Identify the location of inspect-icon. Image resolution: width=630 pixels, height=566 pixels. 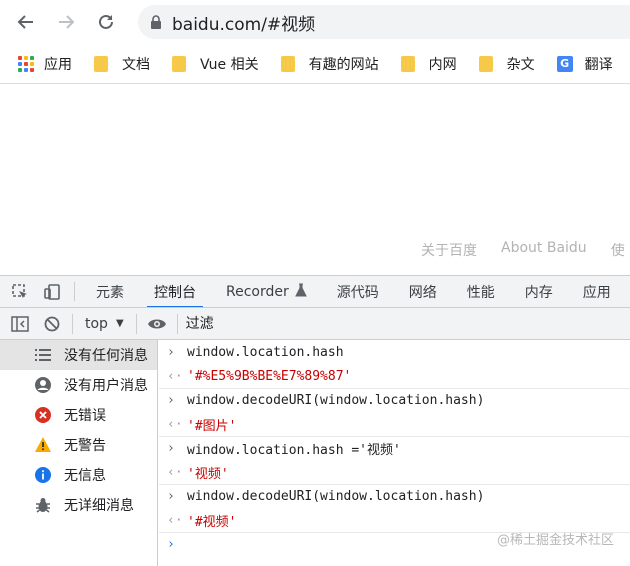
(19, 290).